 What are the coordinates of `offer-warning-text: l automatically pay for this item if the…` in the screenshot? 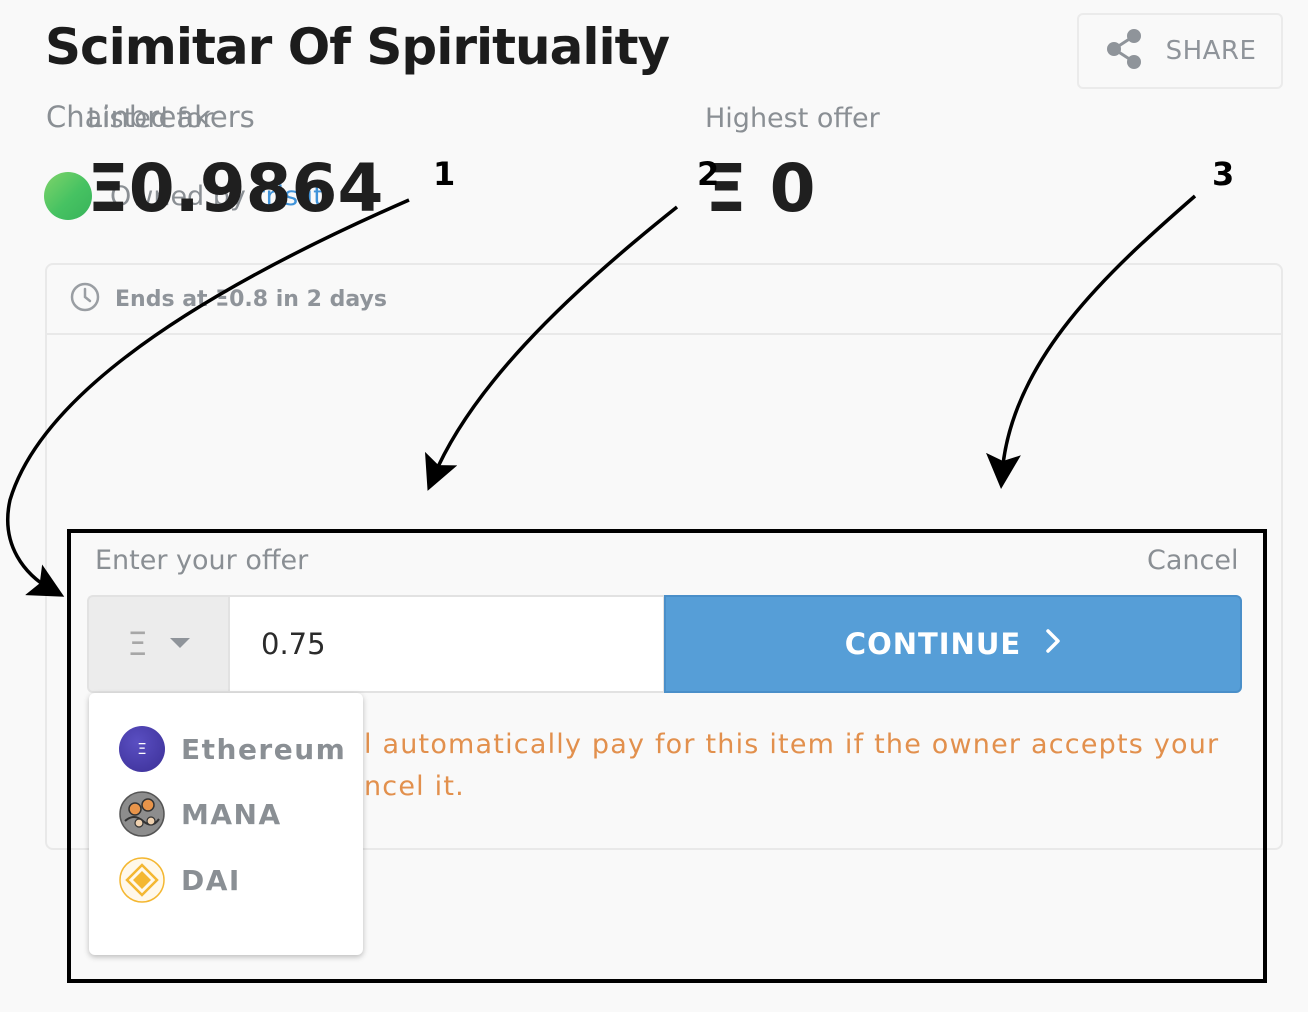 It's located at (804, 766).